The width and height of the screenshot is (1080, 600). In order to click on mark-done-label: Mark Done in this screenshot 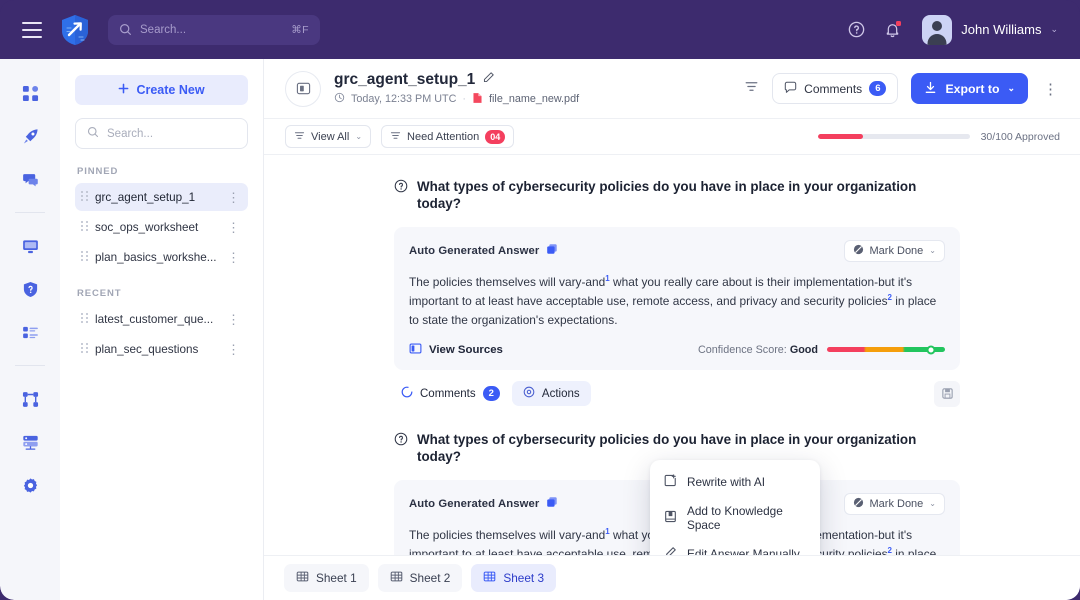, I will do `click(896, 503)`.